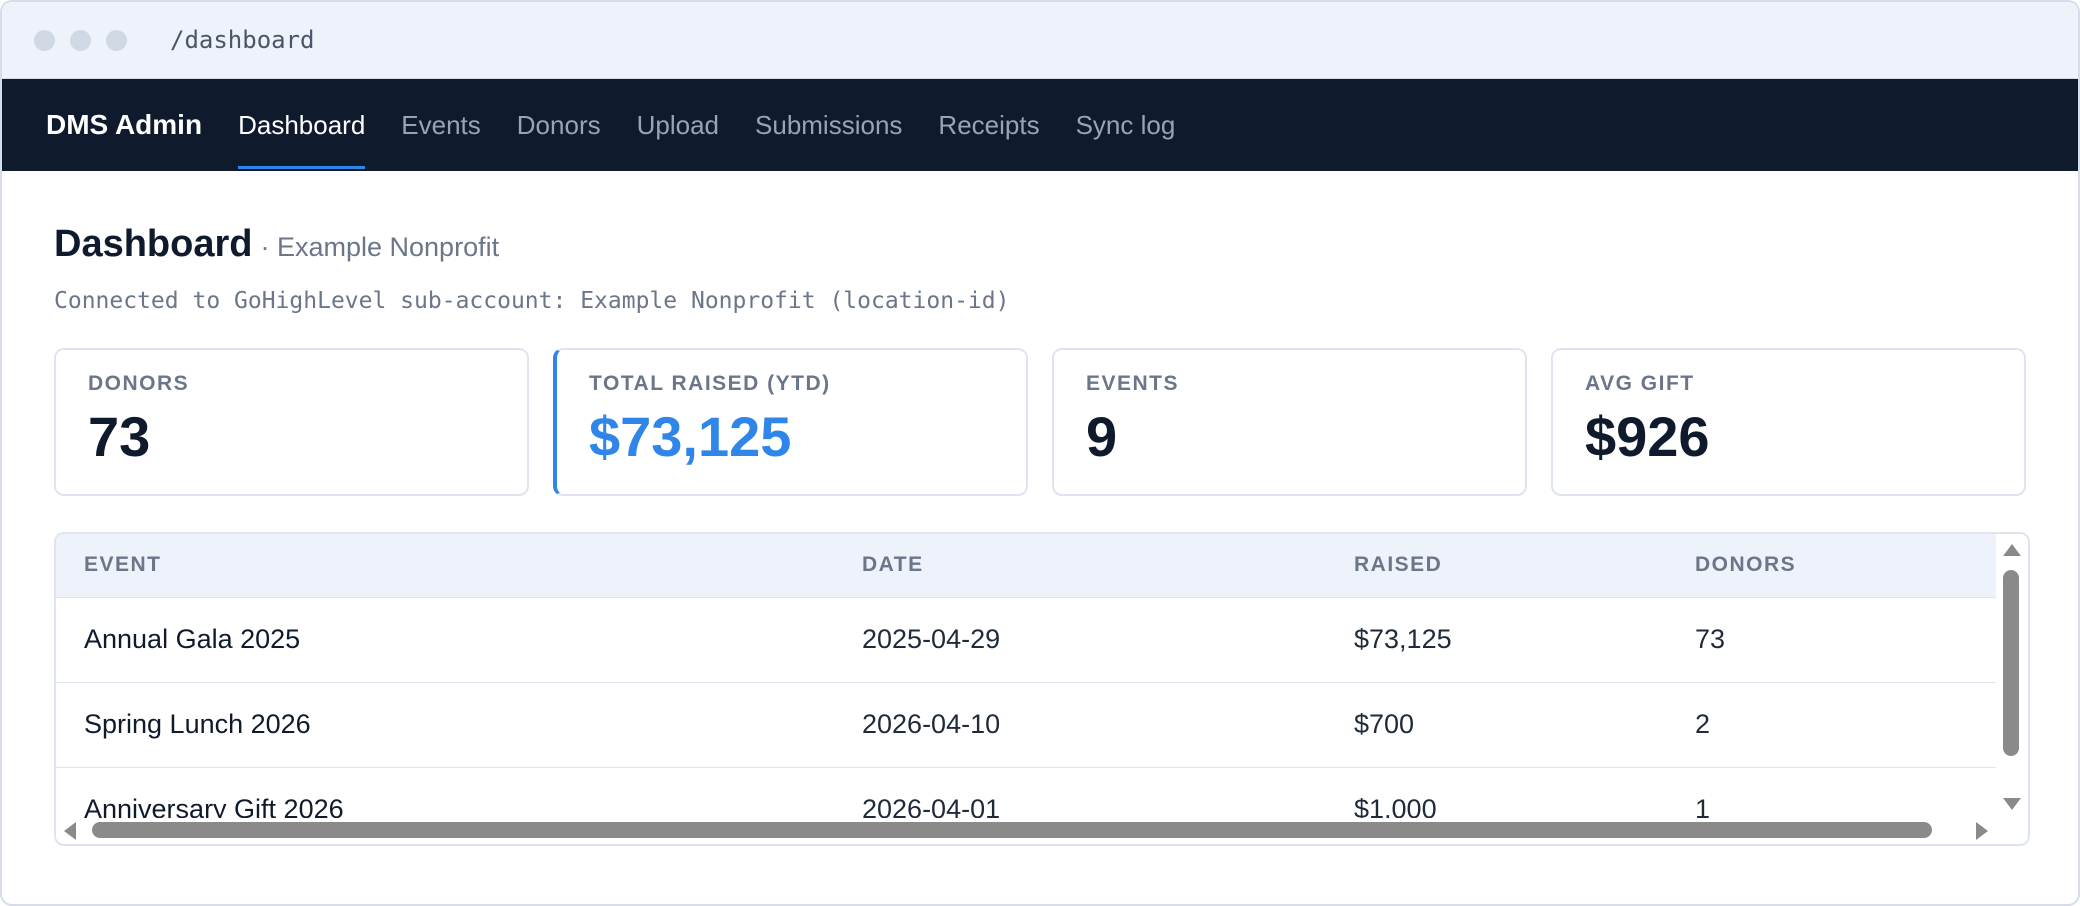  I want to click on stat-card-avg-gift: AVG GIFT $926, so click(1788, 422).